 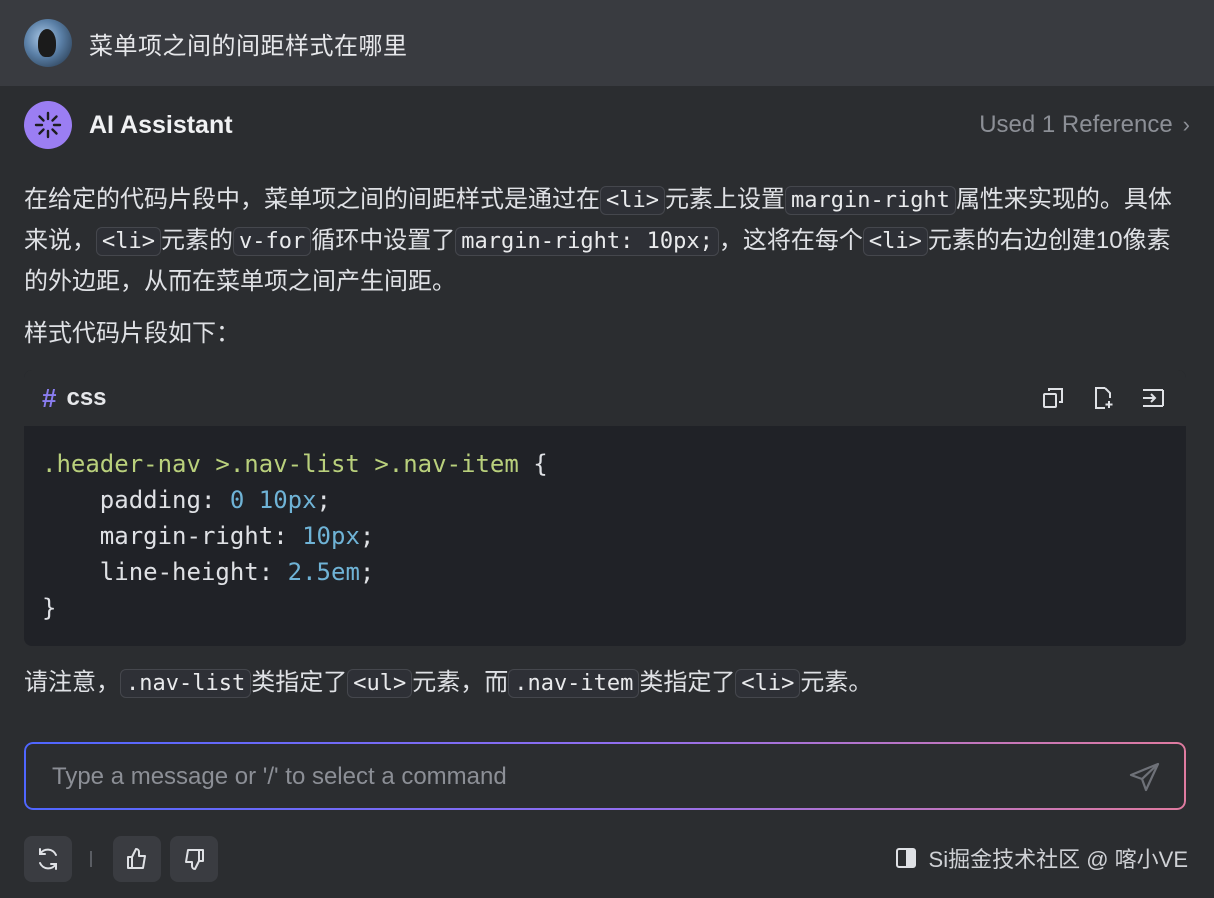 I want to click on divider, so click(x=91, y=859).